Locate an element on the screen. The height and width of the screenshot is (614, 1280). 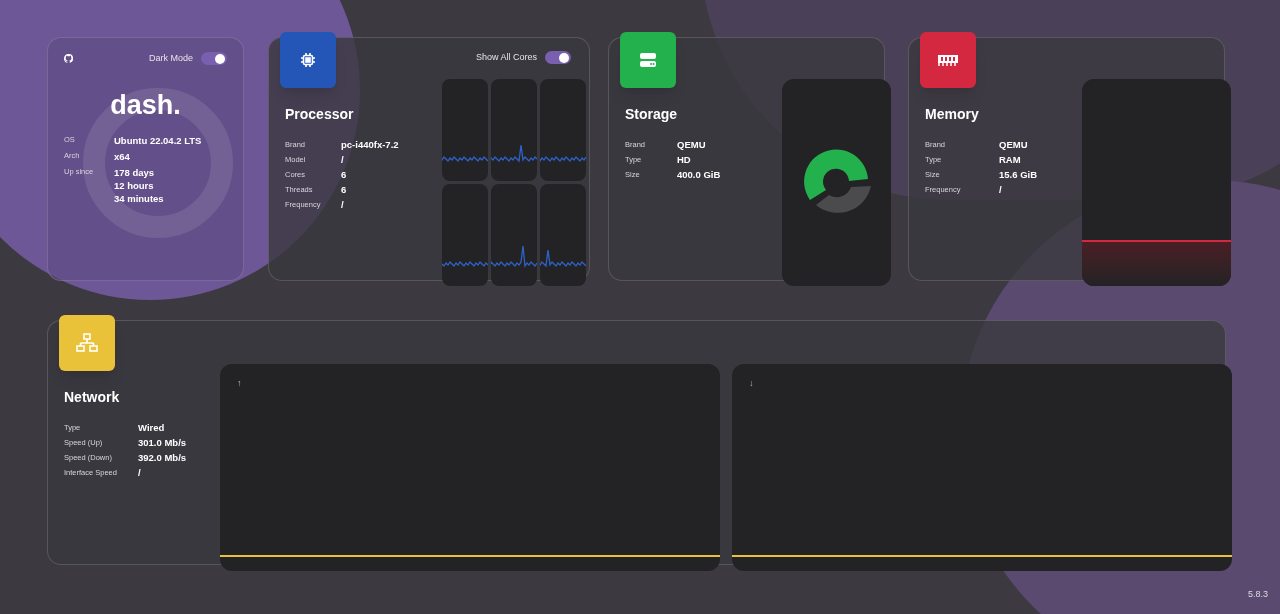
info-value: 34 minutes is located at coordinates (139, 198).